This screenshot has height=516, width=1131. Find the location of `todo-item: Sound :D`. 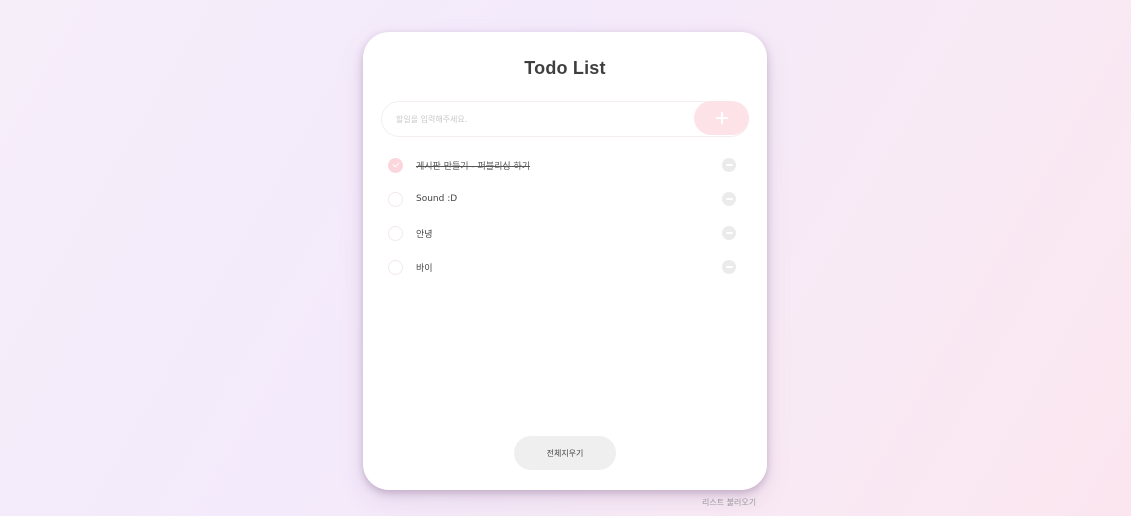

todo-item: Sound :D is located at coordinates (565, 199).